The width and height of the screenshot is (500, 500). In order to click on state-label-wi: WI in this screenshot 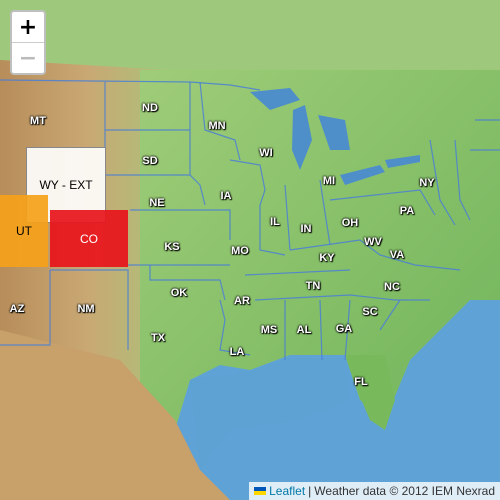, I will do `click(266, 153)`.